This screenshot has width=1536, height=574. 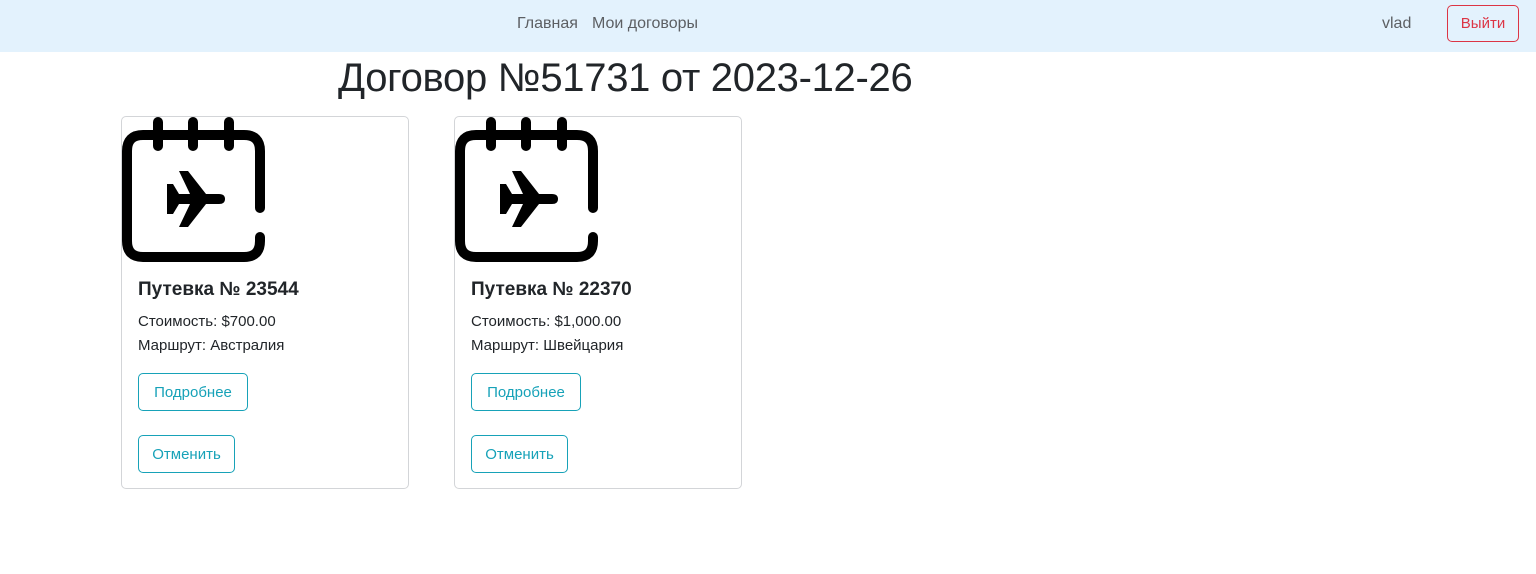 I want to click on price-line: Стоимость: $1,000.00, so click(x=546, y=321).